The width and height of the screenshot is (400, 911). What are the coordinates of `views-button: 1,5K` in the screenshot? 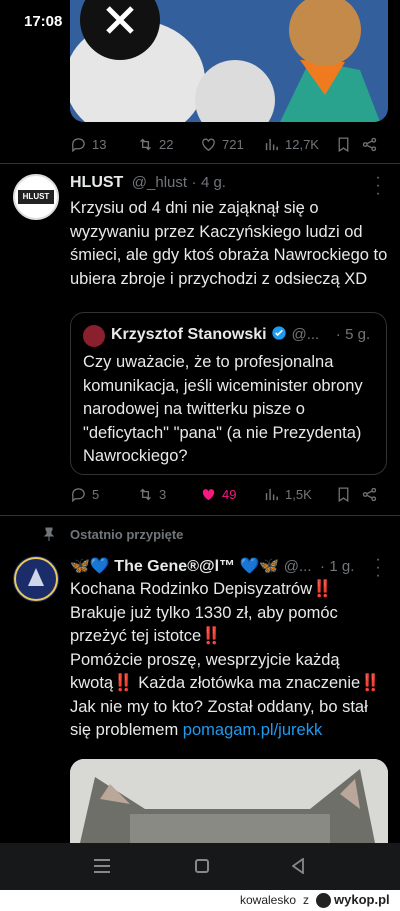 It's located at (299, 494).